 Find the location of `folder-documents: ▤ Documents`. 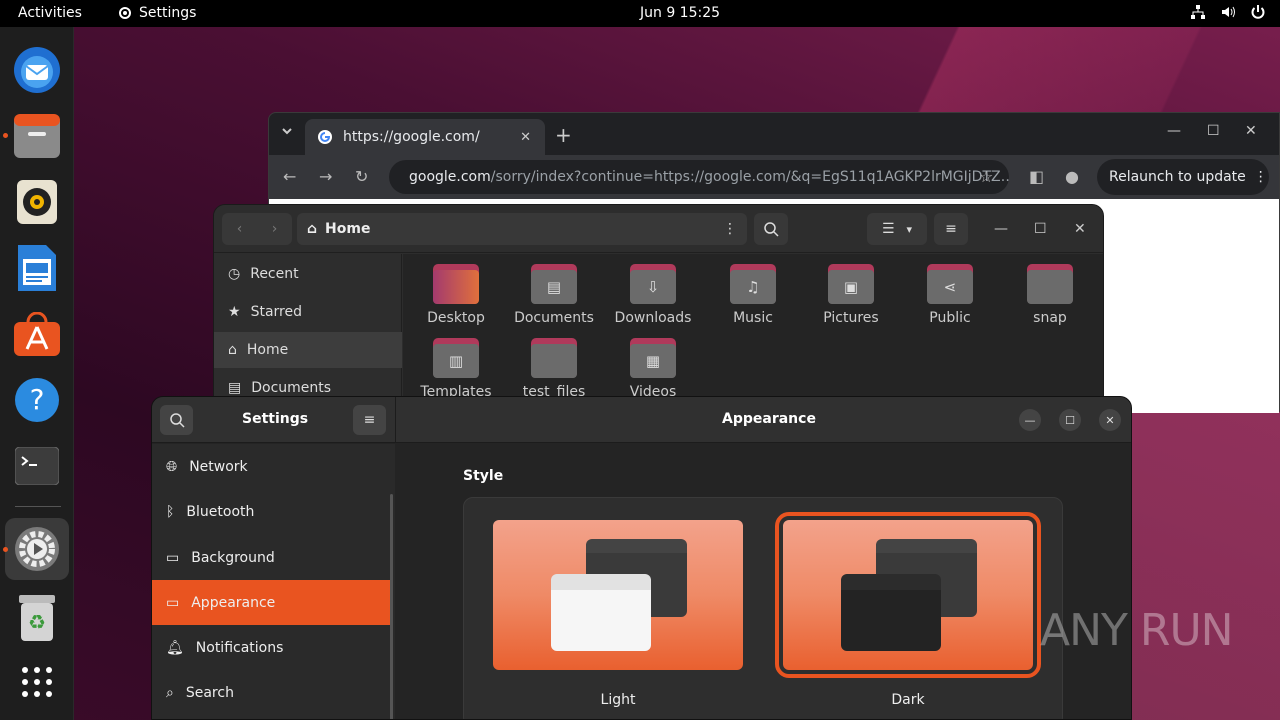

folder-documents: ▤ Documents is located at coordinates (554, 295).